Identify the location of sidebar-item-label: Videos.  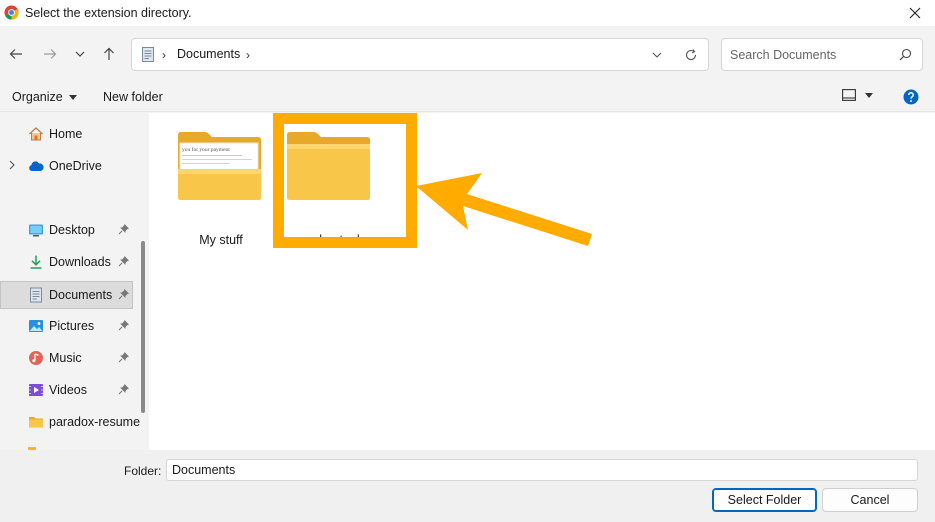
(68, 390).